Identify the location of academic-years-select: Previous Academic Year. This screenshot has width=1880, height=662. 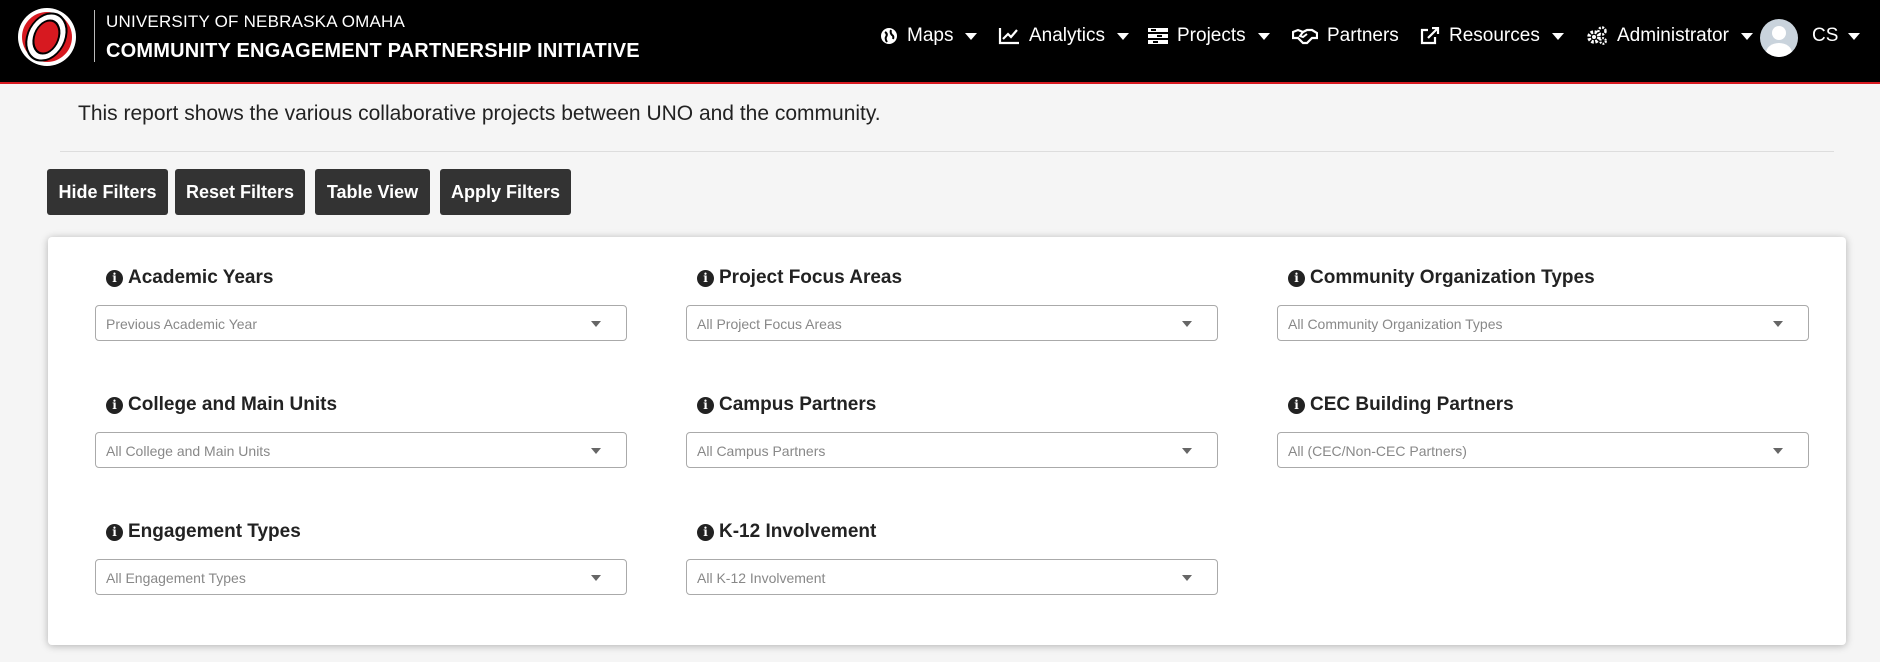
(361, 323).